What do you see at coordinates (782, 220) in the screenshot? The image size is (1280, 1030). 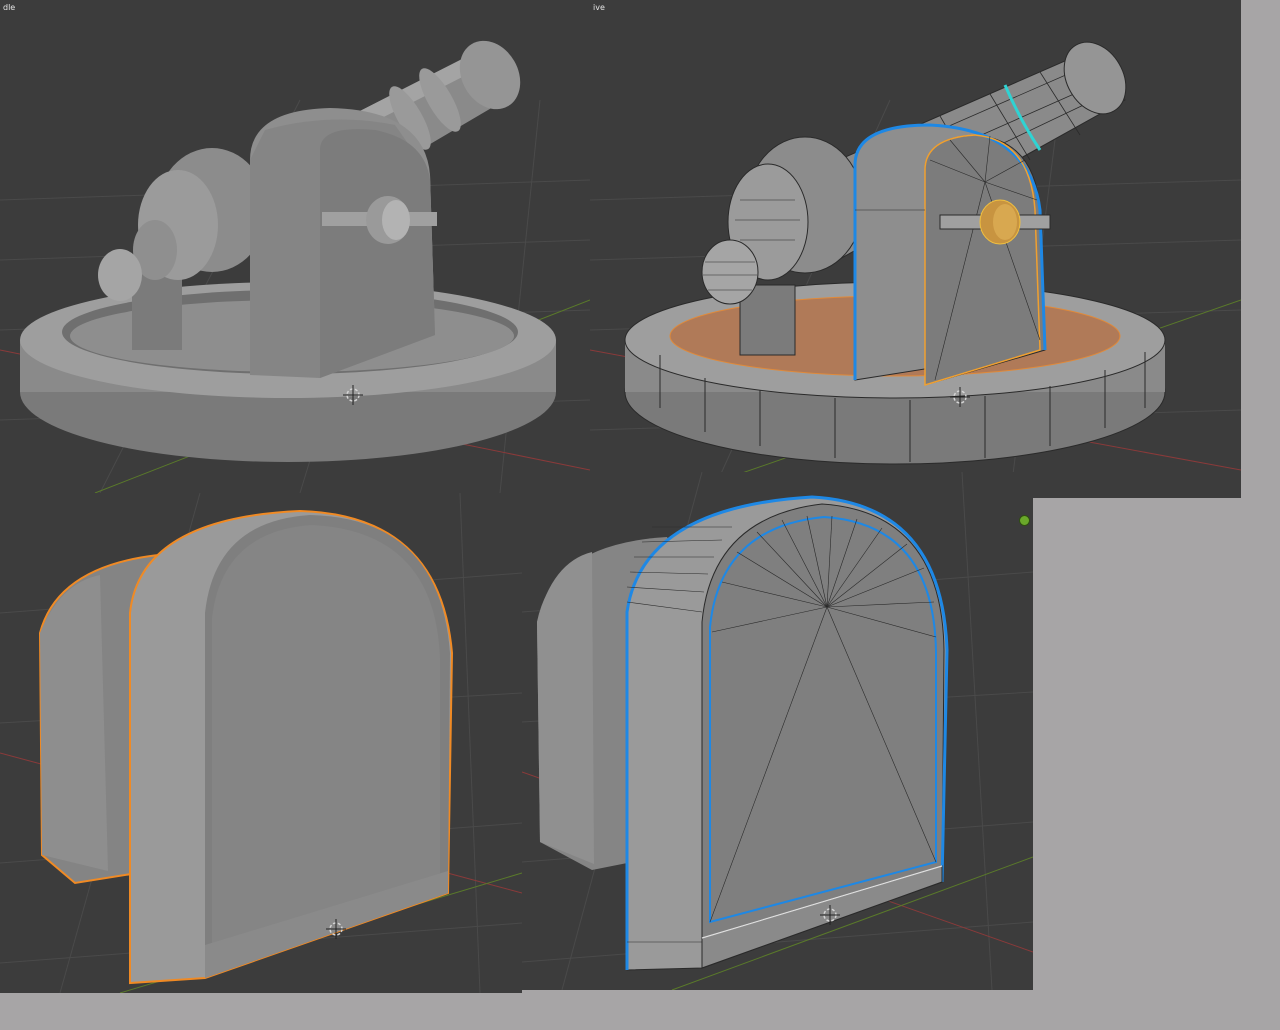 I see `cannon-breech-wireframe` at bounding box center [782, 220].